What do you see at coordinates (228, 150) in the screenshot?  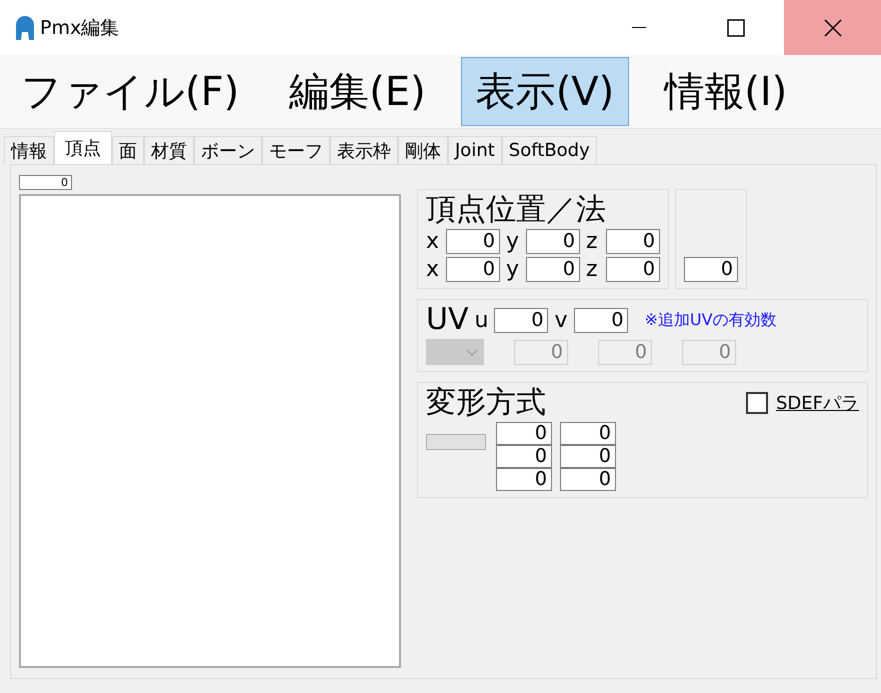 I see `tab: ボーン` at bounding box center [228, 150].